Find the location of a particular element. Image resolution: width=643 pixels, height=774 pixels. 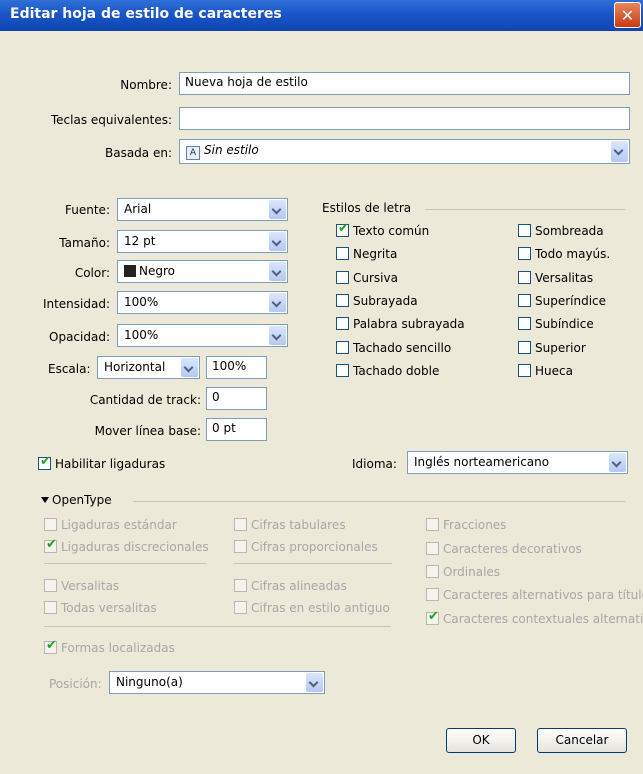

color-dropdown: Negro is located at coordinates (202, 271).